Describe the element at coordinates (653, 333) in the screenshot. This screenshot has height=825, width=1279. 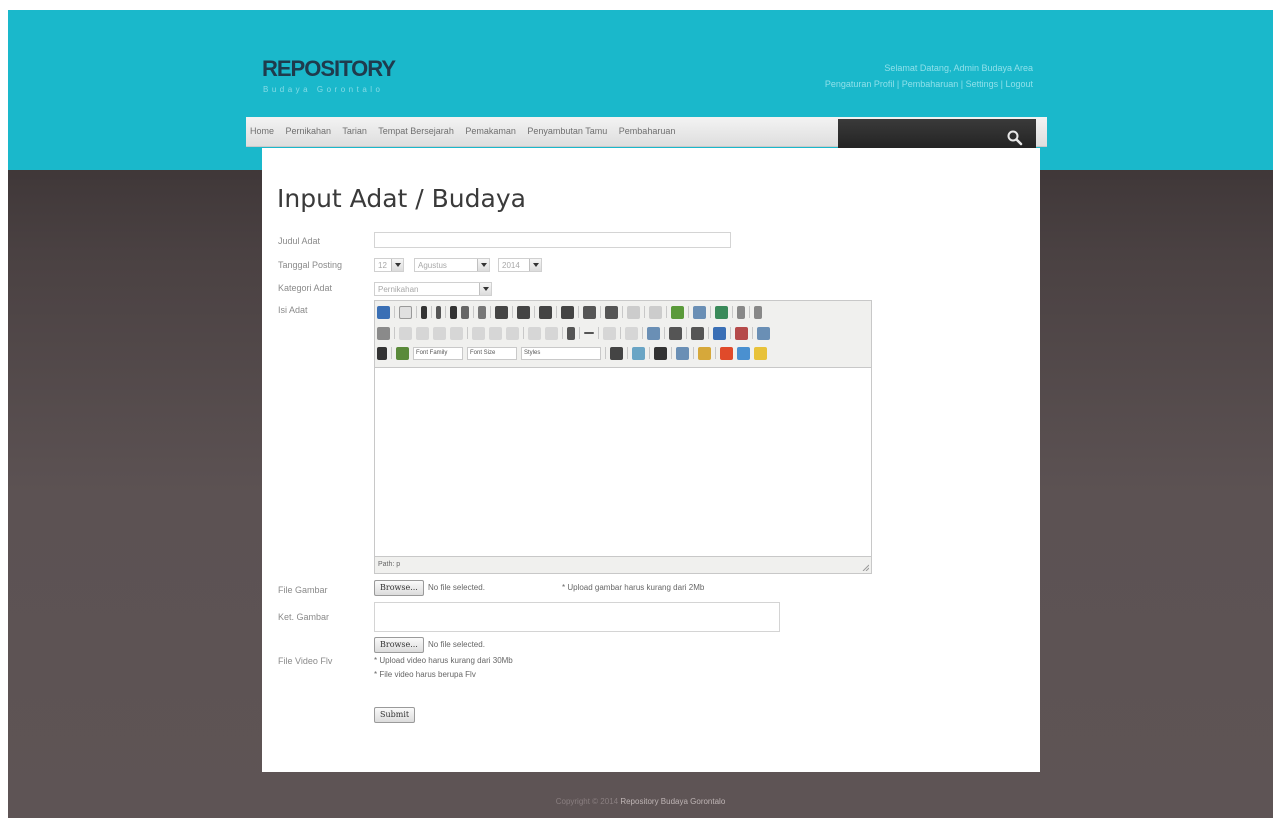
I see `find-replace-icon` at that location.